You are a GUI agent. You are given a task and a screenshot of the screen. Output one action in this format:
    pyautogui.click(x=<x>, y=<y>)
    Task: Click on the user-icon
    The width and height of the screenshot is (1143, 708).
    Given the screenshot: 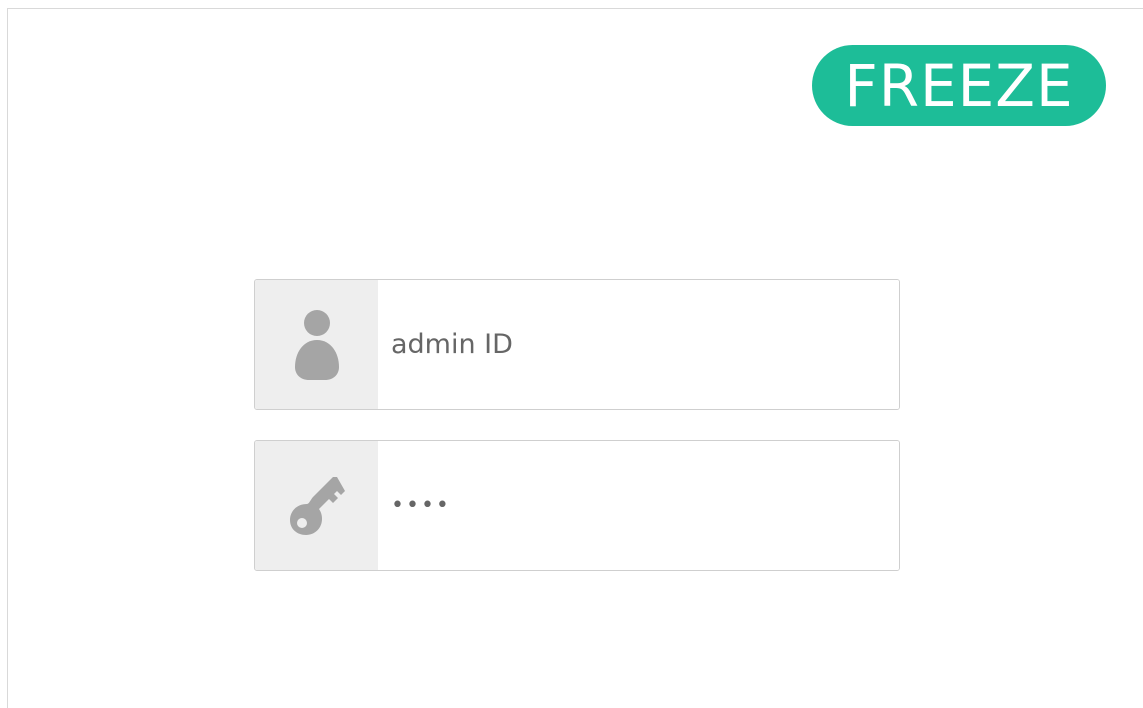 What is the action you would take?
    pyautogui.click(x=316, y=344)
    